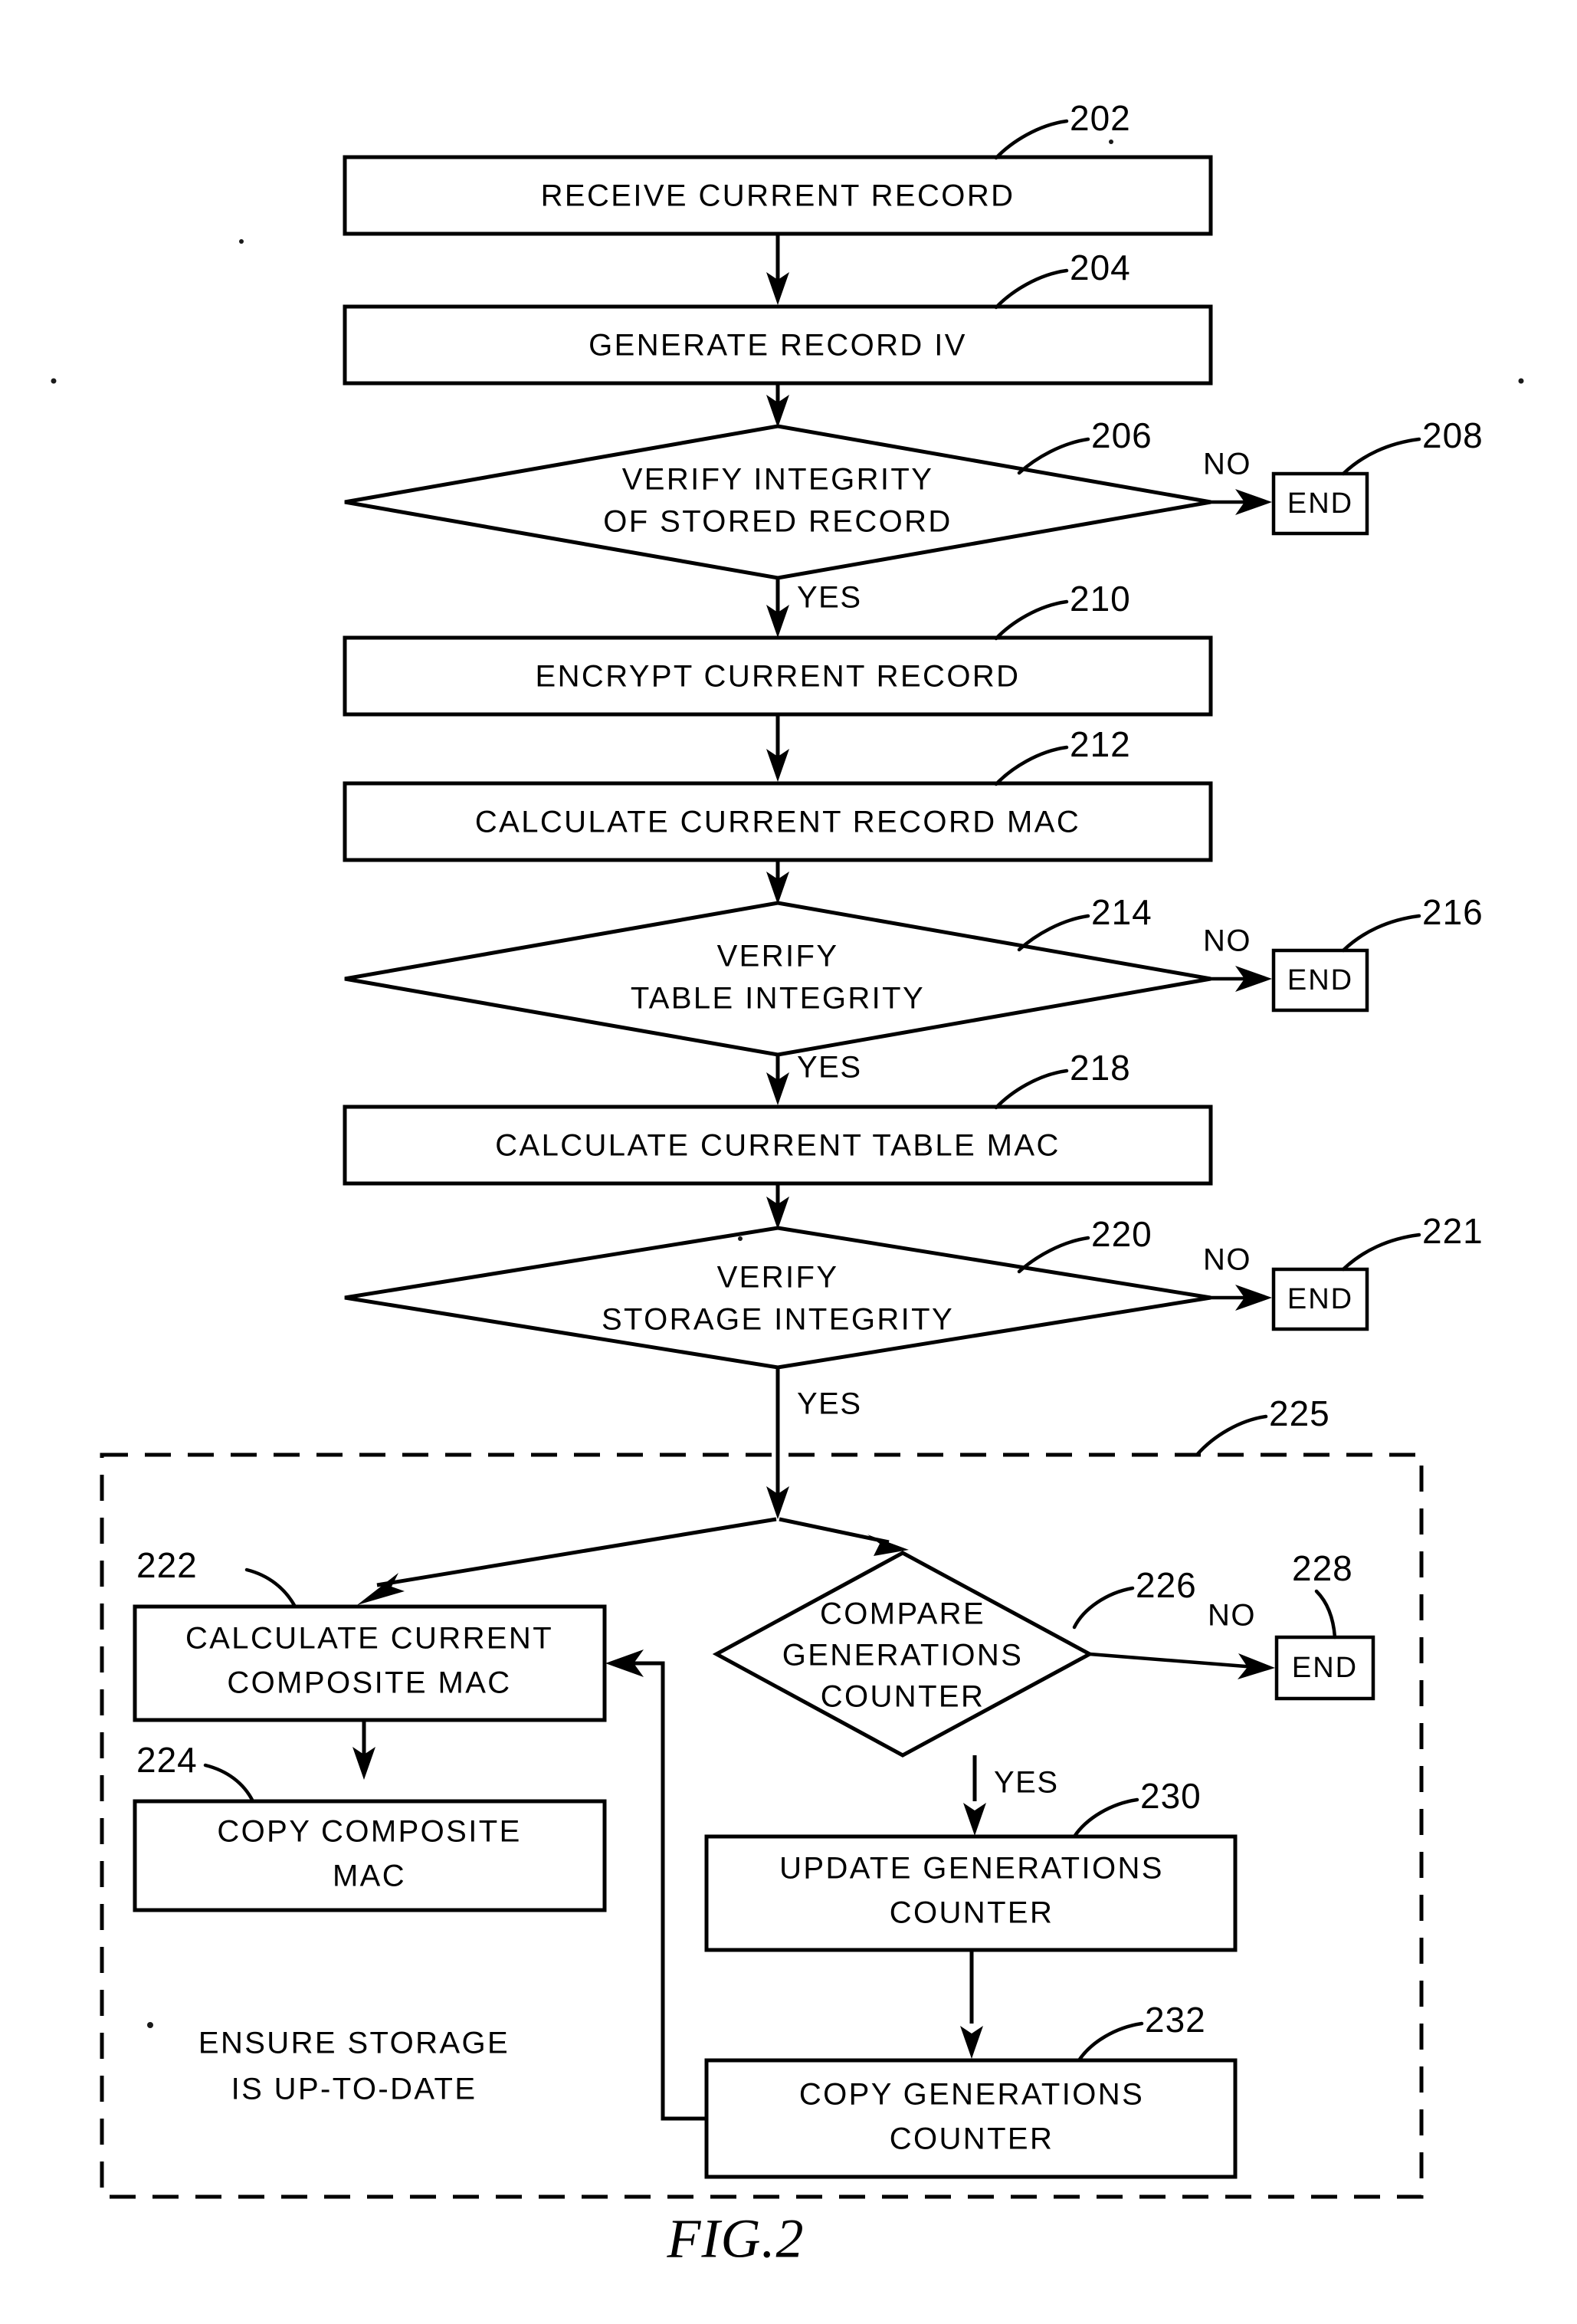  I want to click on ref-callout-228: 228, so click(1322, 1594).